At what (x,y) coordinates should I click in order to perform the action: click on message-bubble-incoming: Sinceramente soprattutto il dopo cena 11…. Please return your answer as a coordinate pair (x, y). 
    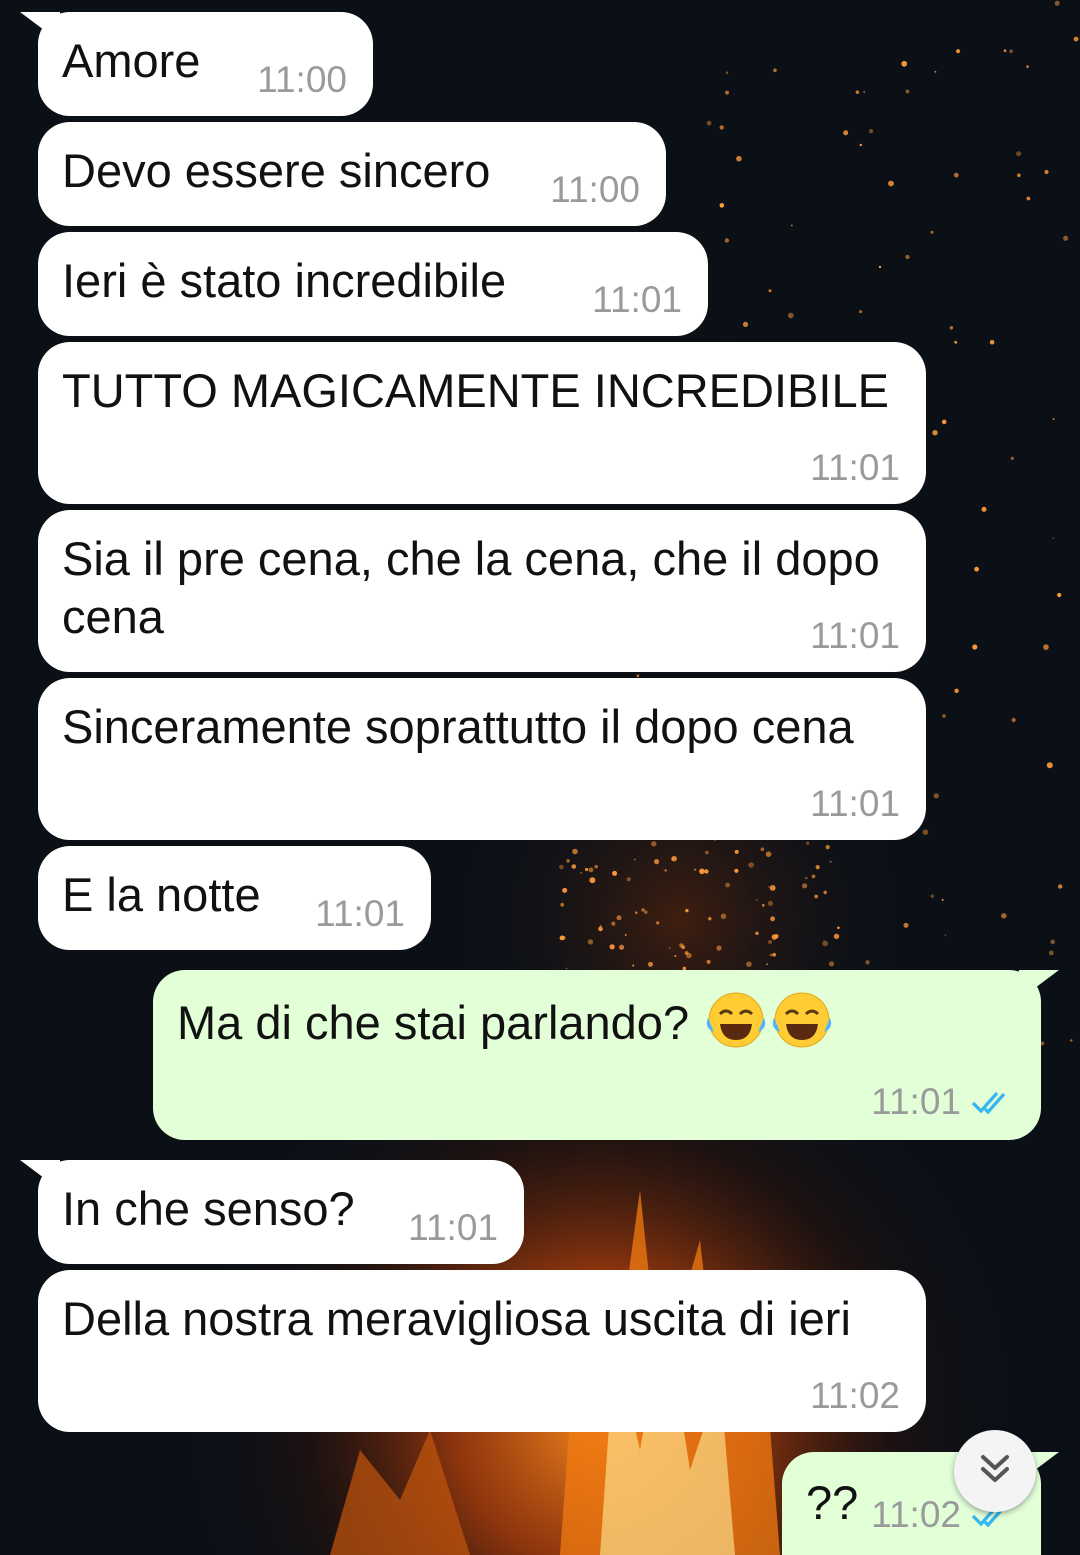
    Looking at the image, I should click on (482, 759).